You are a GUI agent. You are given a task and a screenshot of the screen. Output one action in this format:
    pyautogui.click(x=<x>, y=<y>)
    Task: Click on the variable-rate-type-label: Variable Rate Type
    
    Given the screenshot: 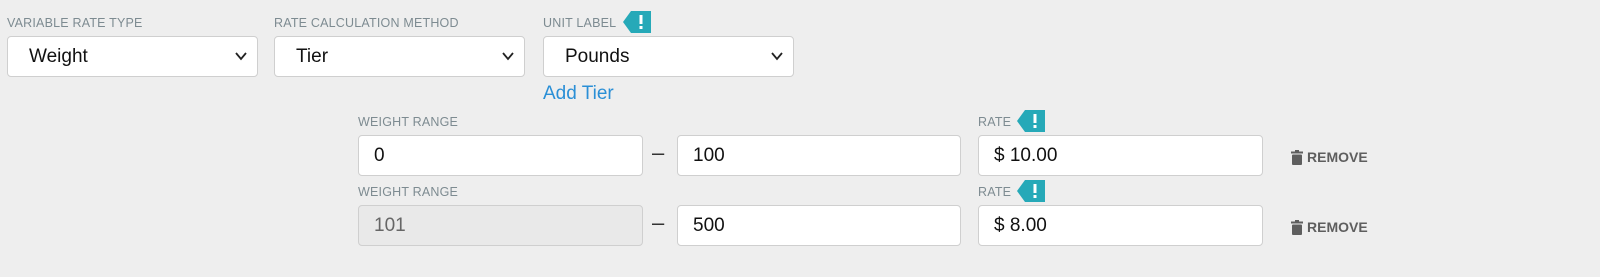 What is the action you would take?
    pyautogui.click(x=75, y=23)
    